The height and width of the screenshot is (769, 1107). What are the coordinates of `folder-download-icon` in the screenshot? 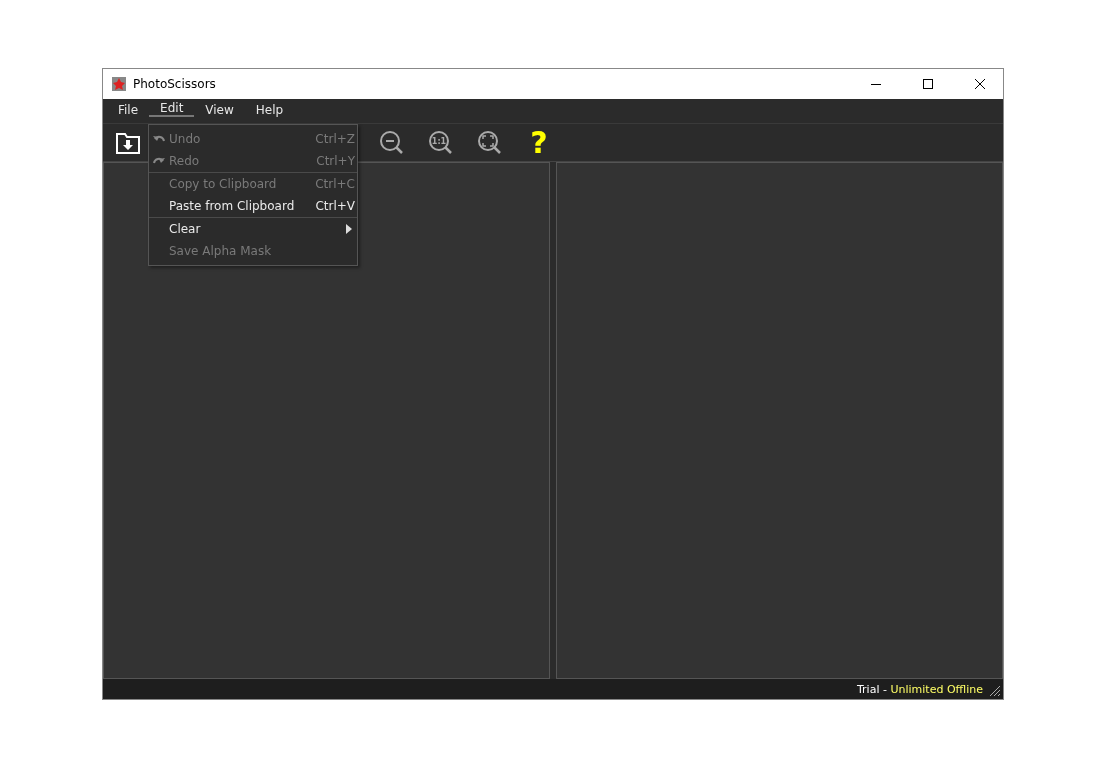 It's located at (128, 142).